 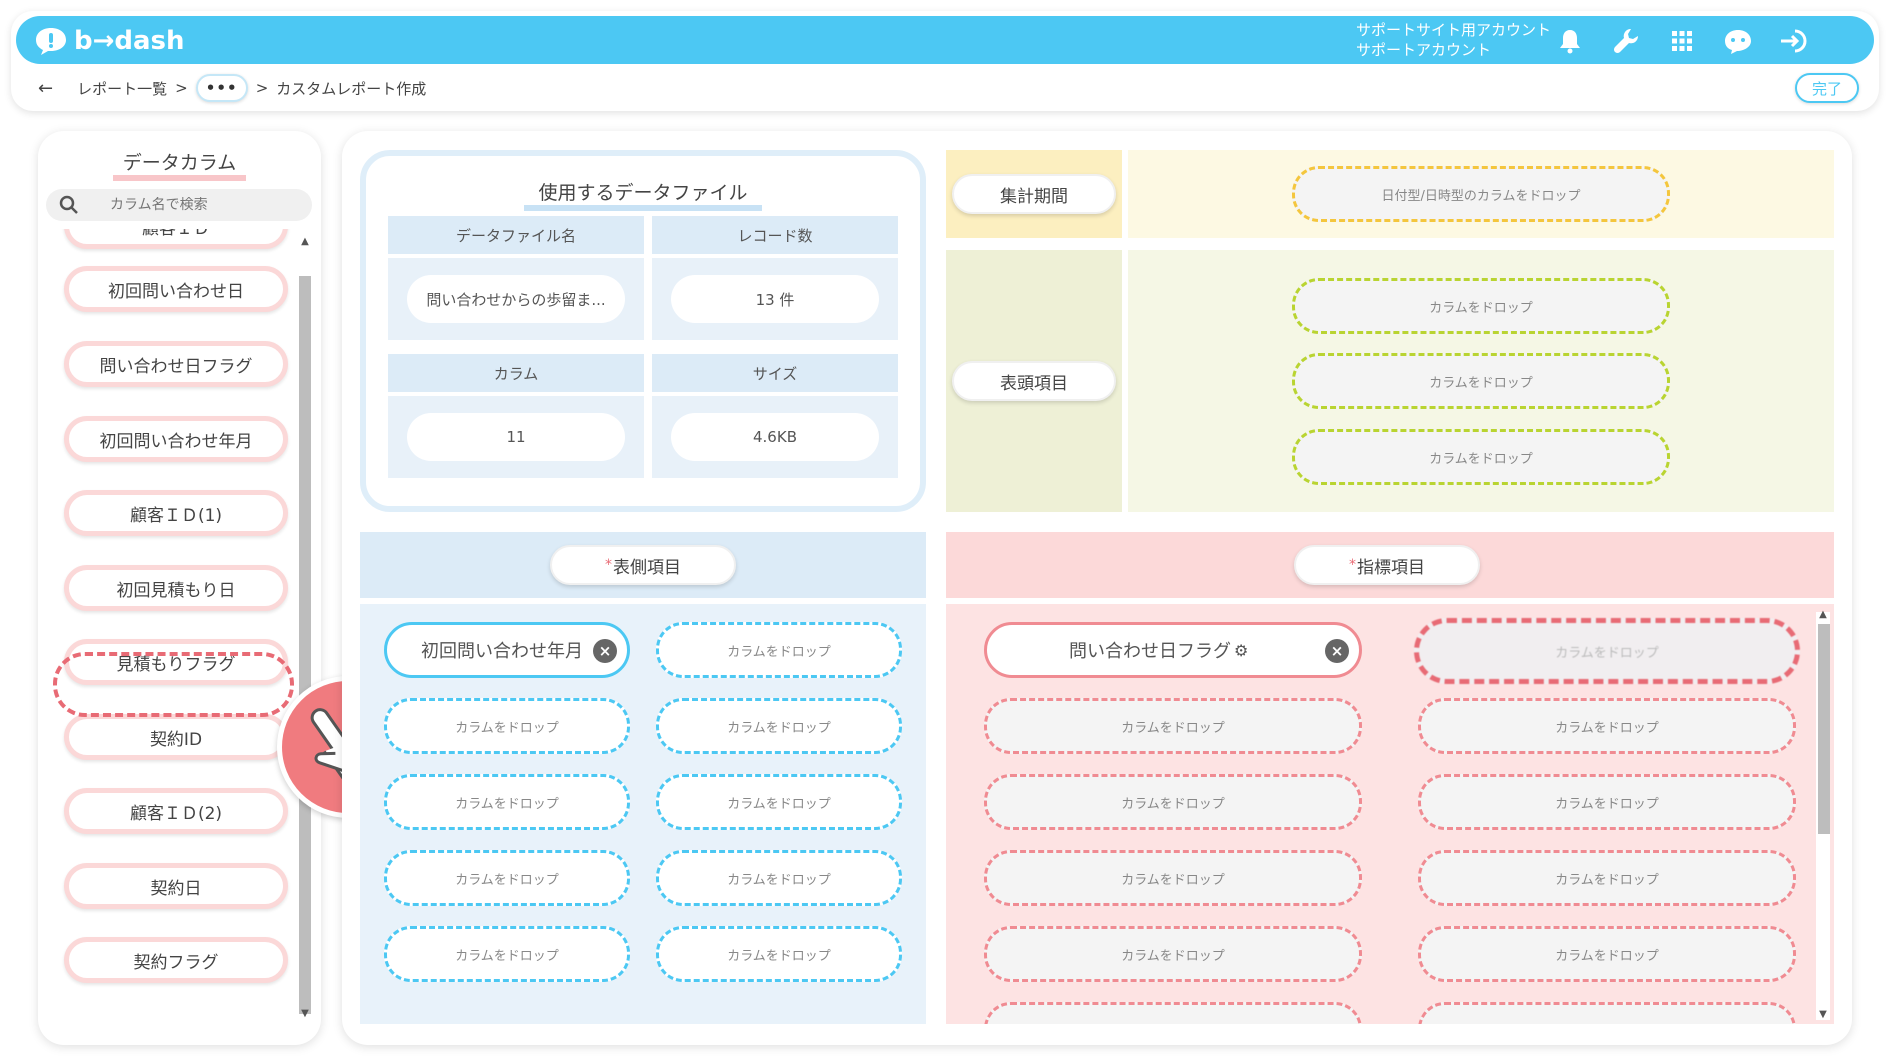 What do you see at coordinates (1241, 650) in the screenshot?
I see `gear-icon: ⚙` at bounding box center [1241, 650].